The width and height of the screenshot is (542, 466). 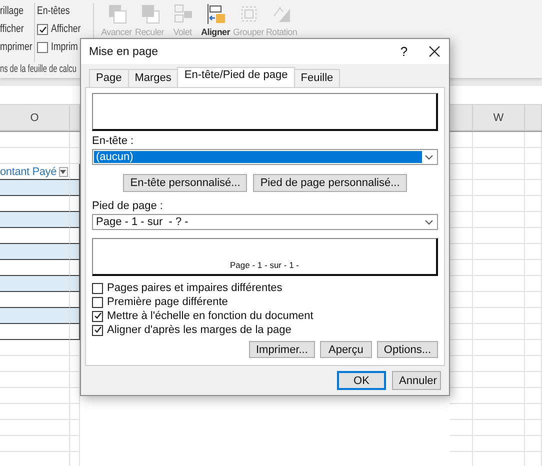 What do you see at coordinates (12, 29) in the screenshot?
I see `option-label: fficher` at bounding box center [12, 29].